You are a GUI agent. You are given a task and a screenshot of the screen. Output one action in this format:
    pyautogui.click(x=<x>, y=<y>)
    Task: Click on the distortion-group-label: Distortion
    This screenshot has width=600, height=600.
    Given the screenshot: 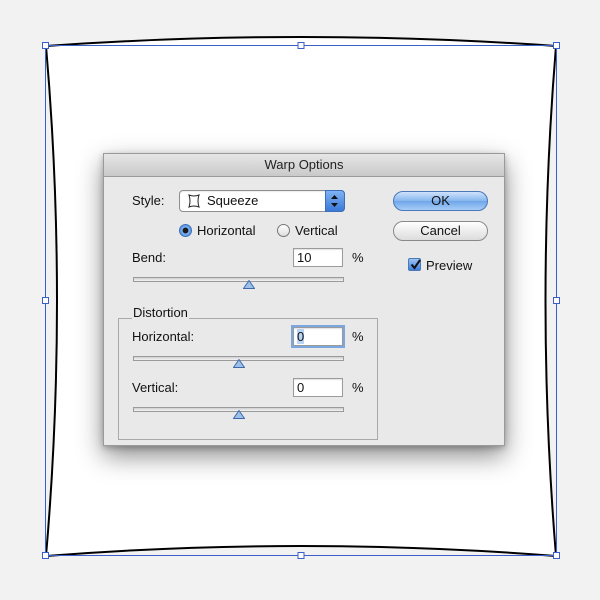 What is the action you would take?
    pyautogui.click(x=160, y=312)
    